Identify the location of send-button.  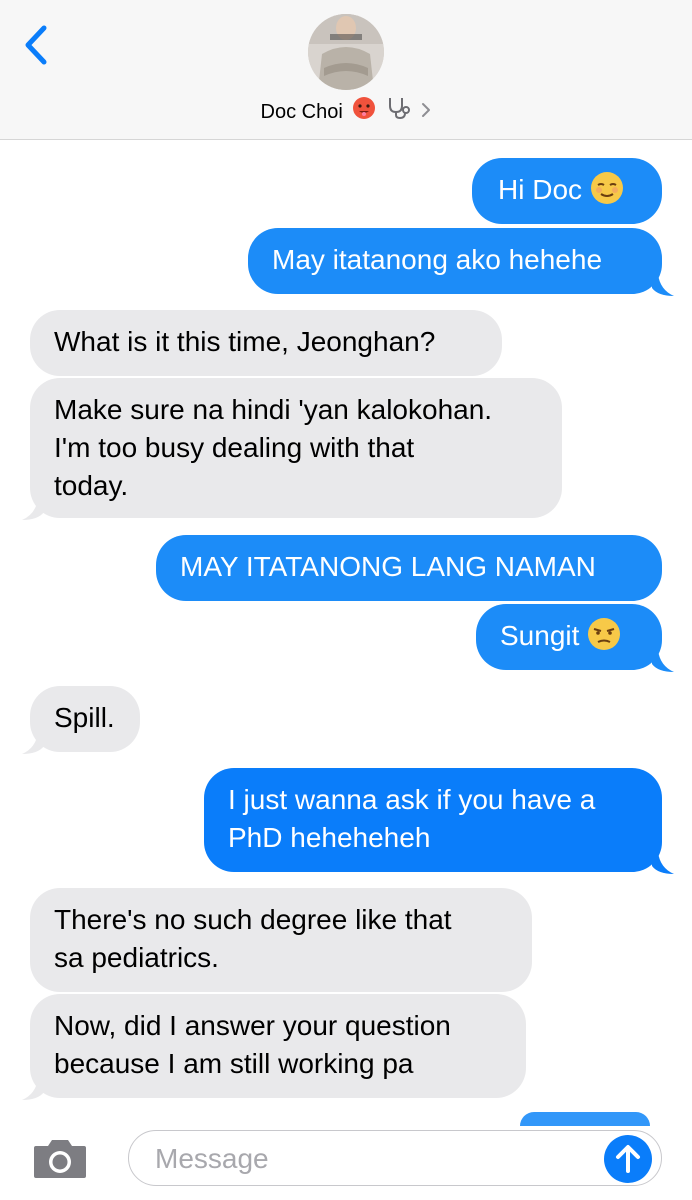
(628, 1159).